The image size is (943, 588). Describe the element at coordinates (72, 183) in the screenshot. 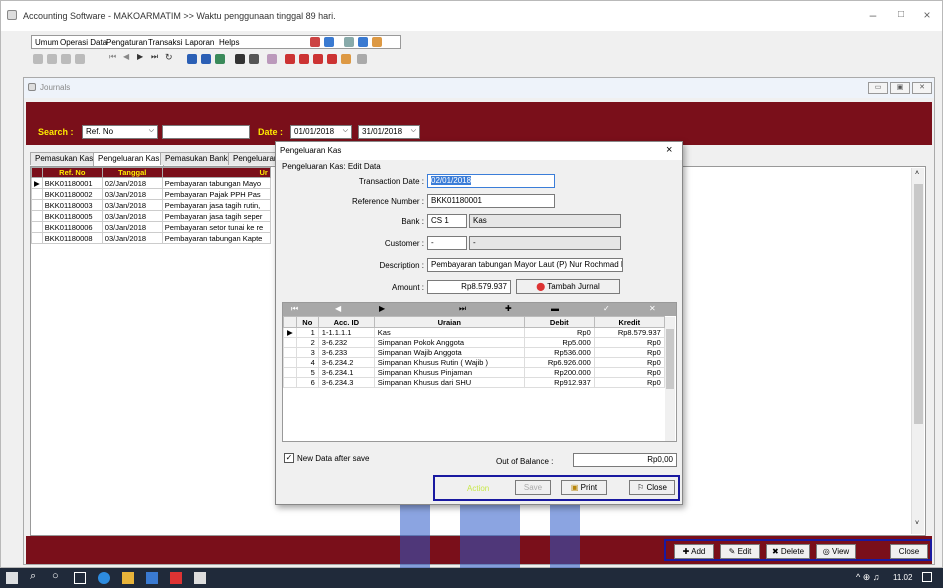

I see `cell-ref: BKK01180001` at that location.